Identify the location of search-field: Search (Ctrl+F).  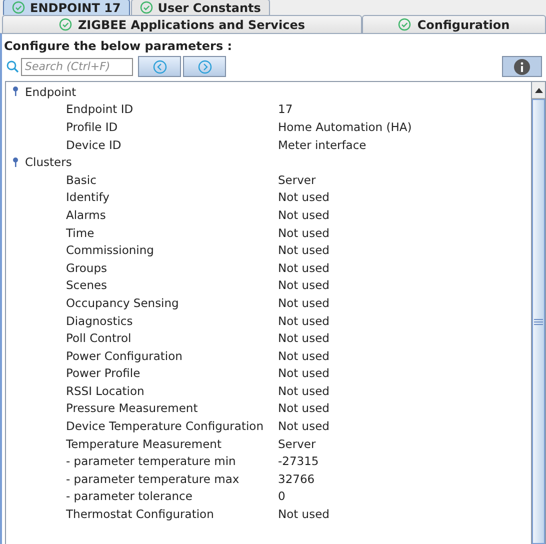
(77, 67).